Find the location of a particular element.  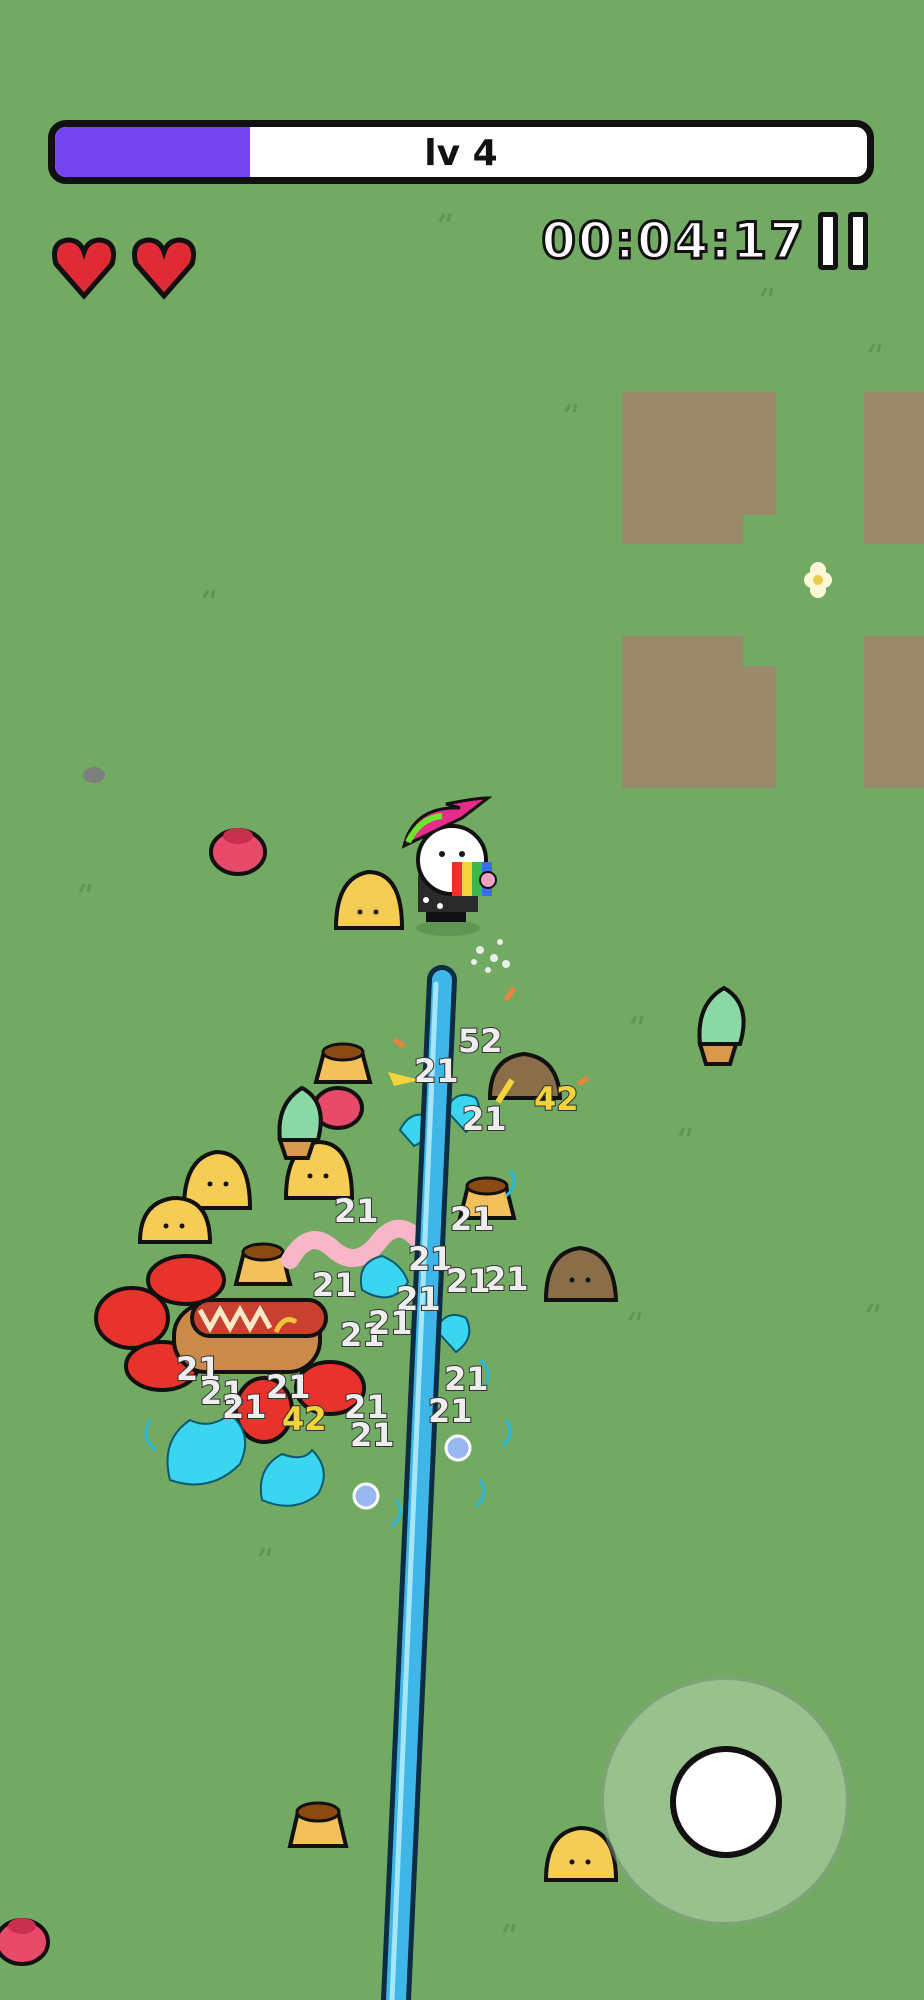

tomato-enemy is located at coordinates (186, 1280).